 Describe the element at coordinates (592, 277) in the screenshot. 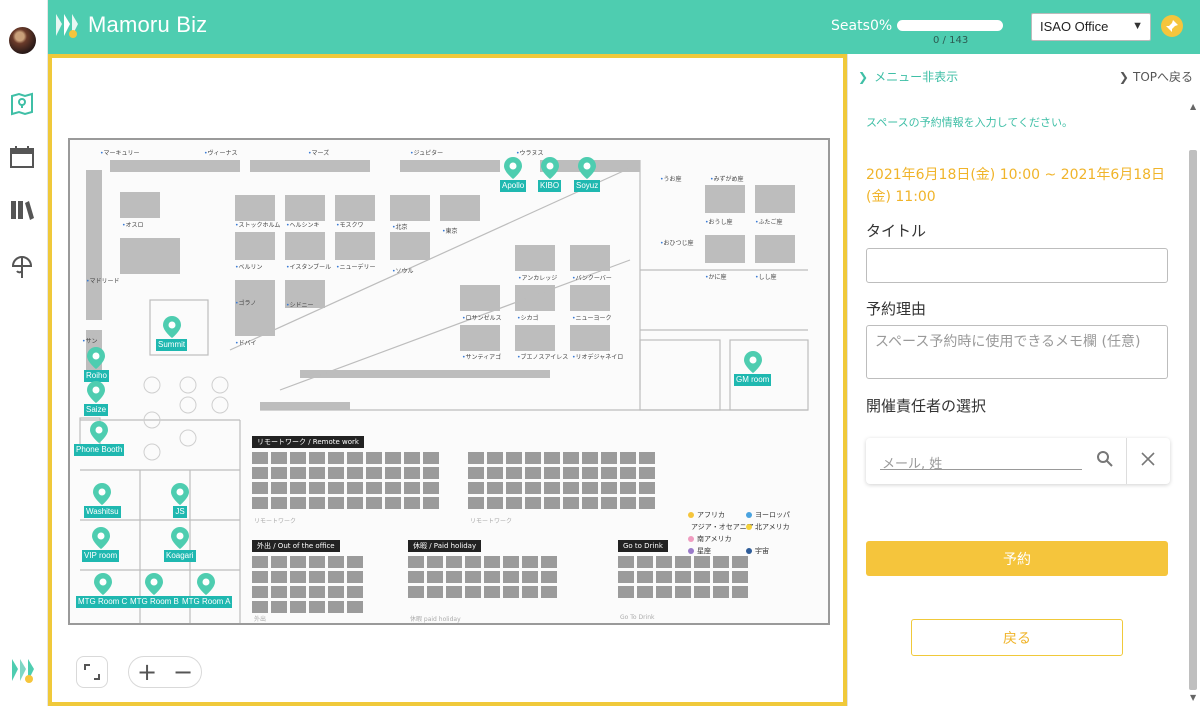

I see `room-label: バンクーバー` at that location.